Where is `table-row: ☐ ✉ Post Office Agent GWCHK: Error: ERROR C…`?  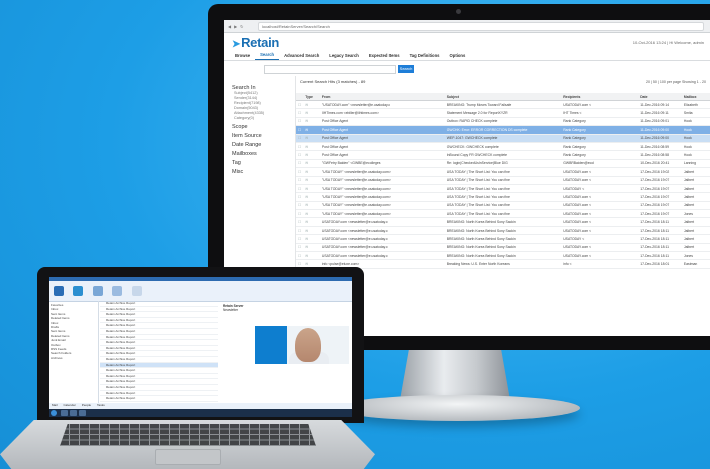 table-row: ☐ ✉ Post Office Agent GWCHK: Error: ERROR C… is located at coordinates (503, 130).